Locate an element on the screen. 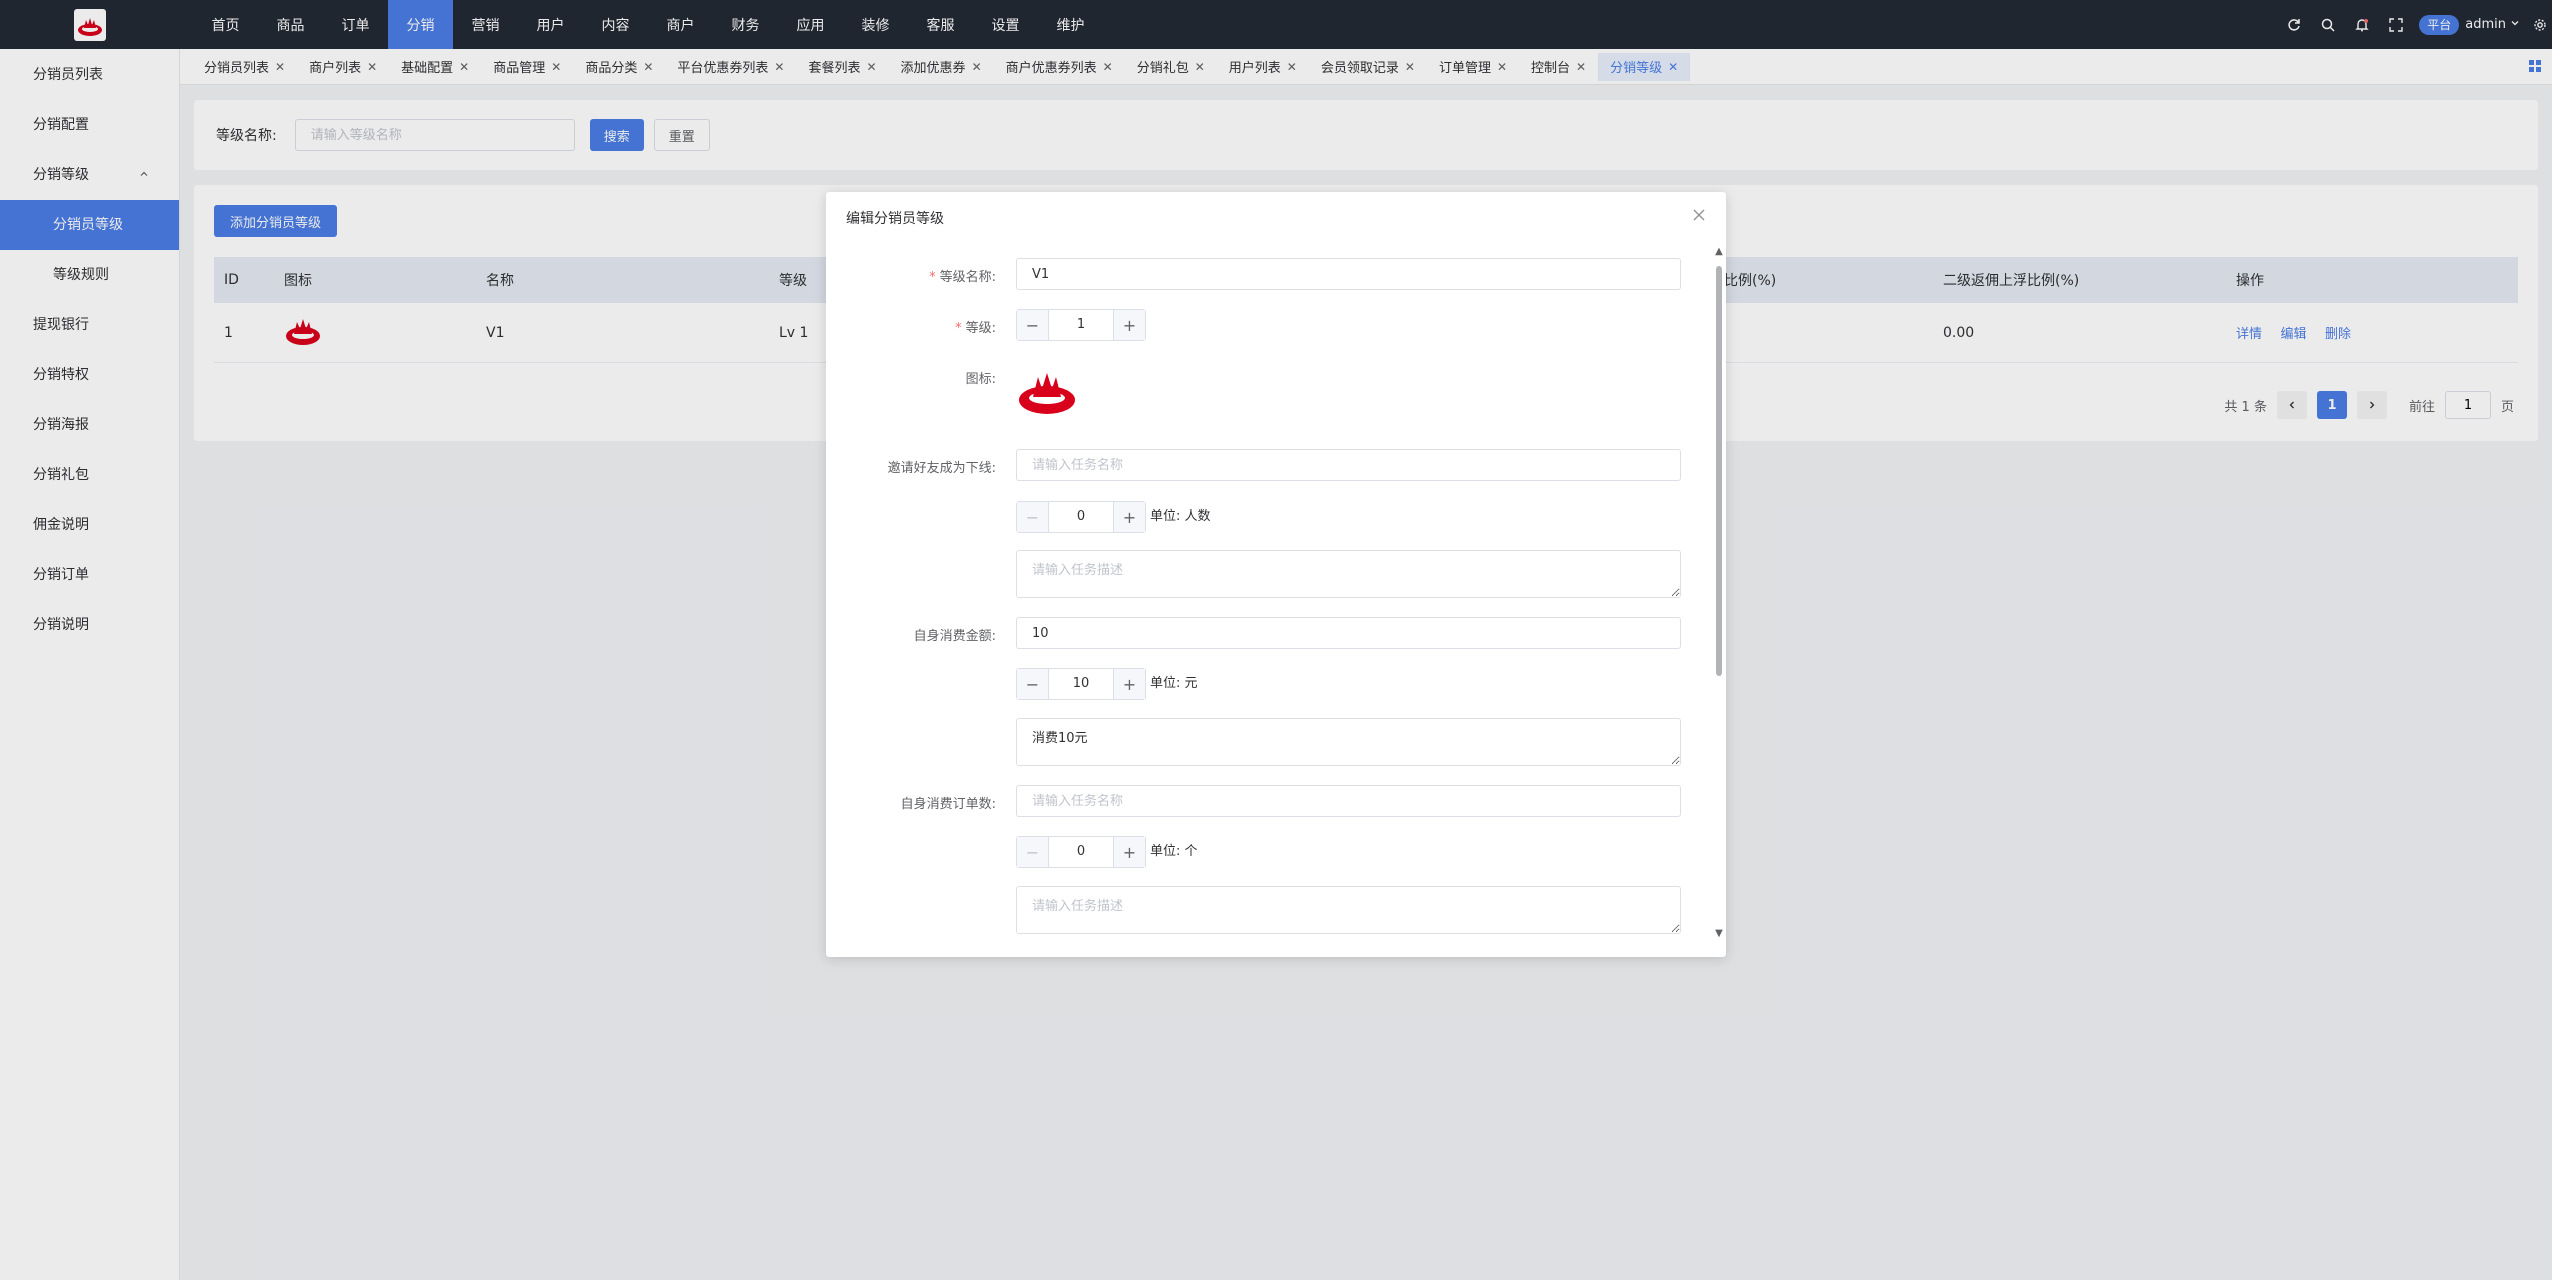  invite-unit: 单位: 人数 is located at coordinates (1180, 516).